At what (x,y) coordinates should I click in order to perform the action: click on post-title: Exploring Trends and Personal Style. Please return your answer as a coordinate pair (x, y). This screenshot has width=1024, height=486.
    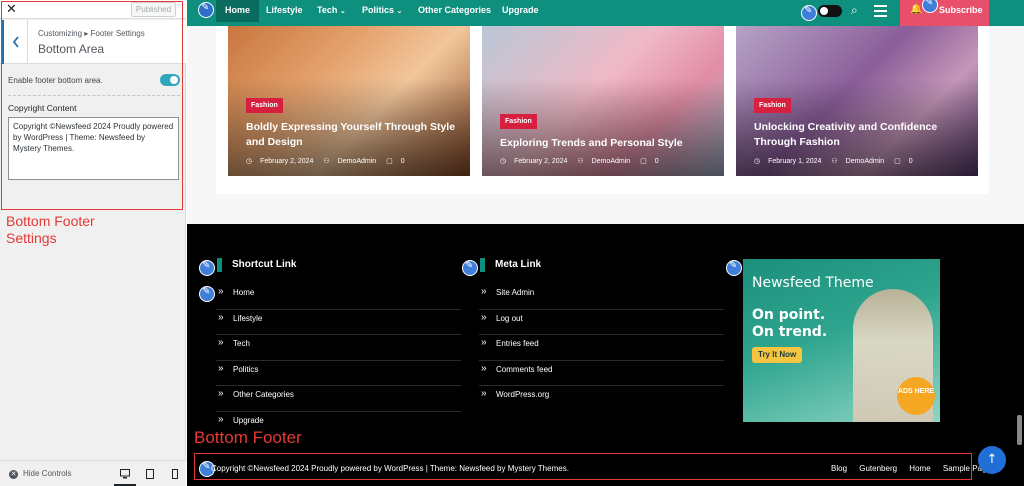
    Looking at the image, I should click on (607, 143).